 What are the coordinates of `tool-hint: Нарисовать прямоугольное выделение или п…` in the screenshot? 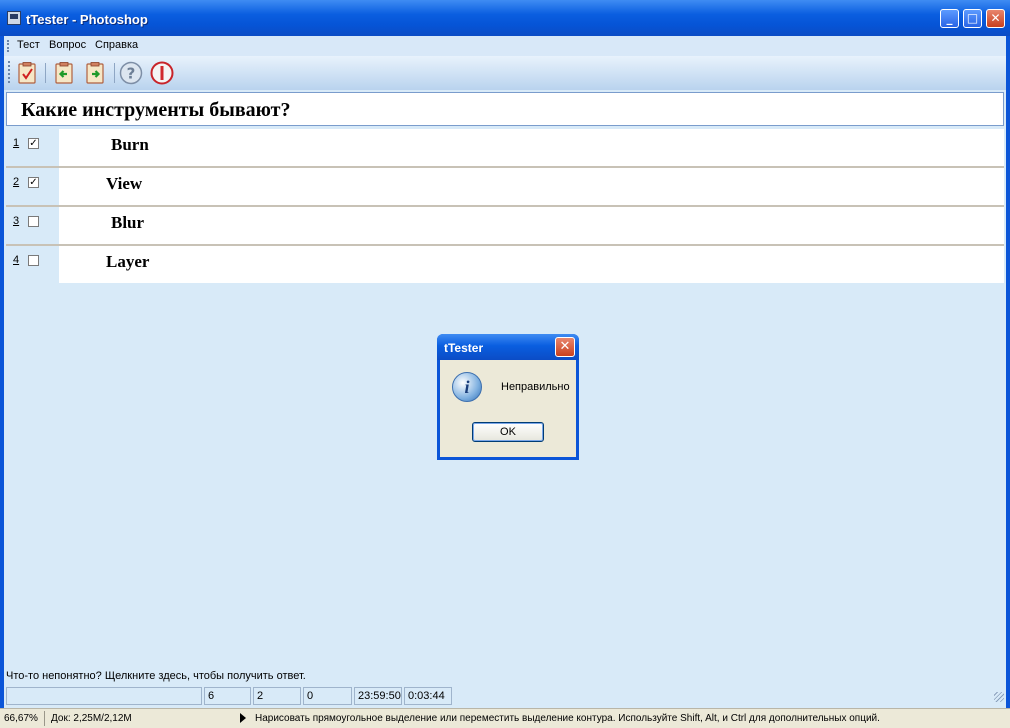 It's located at (567, 718).